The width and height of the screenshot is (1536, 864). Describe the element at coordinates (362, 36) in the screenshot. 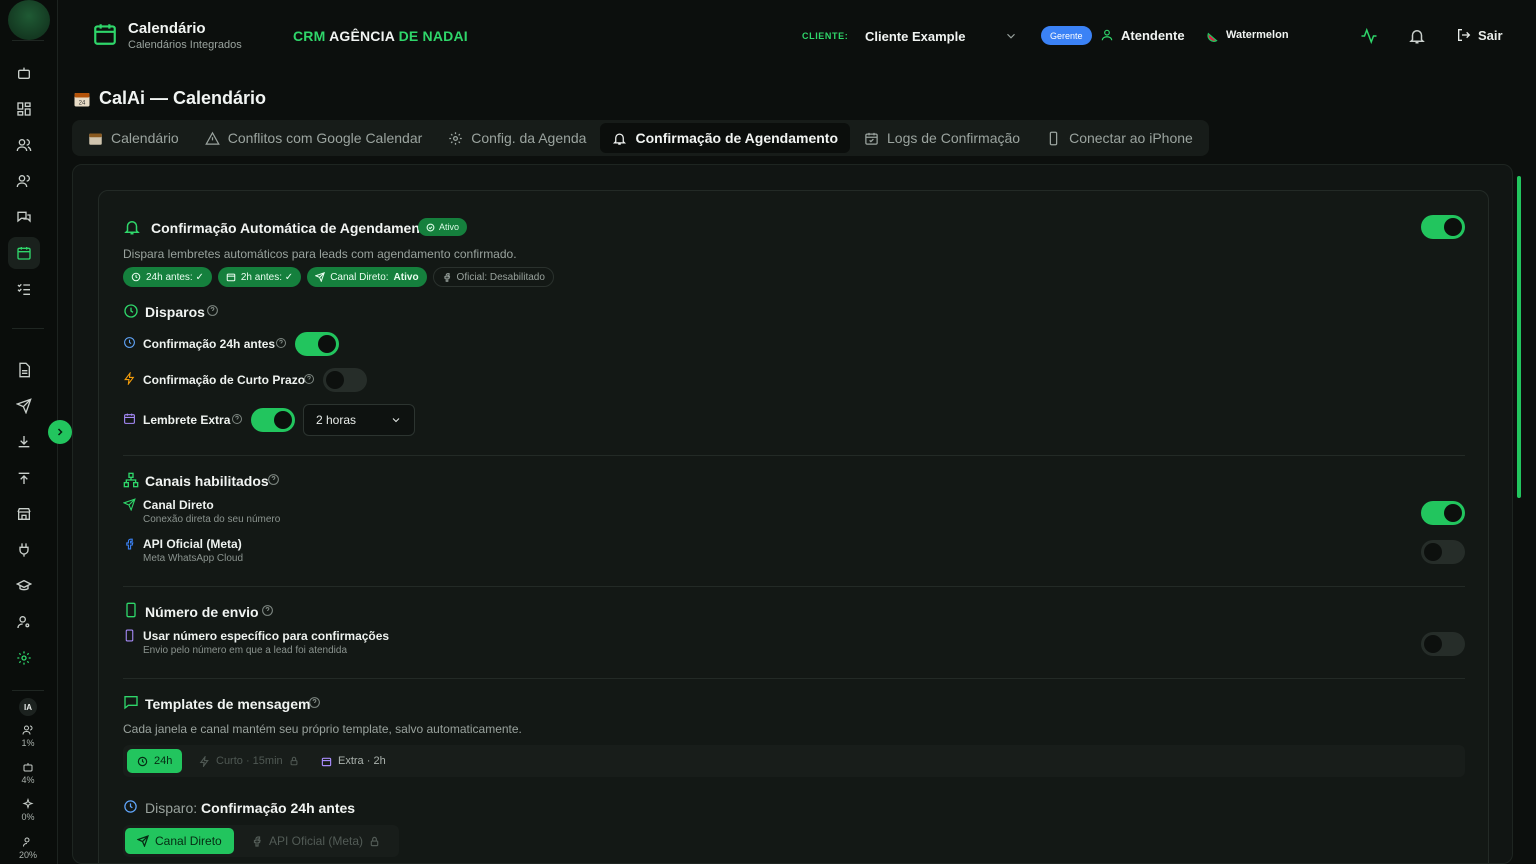

I see `brand-middle: AGÊNCIA` at that location.